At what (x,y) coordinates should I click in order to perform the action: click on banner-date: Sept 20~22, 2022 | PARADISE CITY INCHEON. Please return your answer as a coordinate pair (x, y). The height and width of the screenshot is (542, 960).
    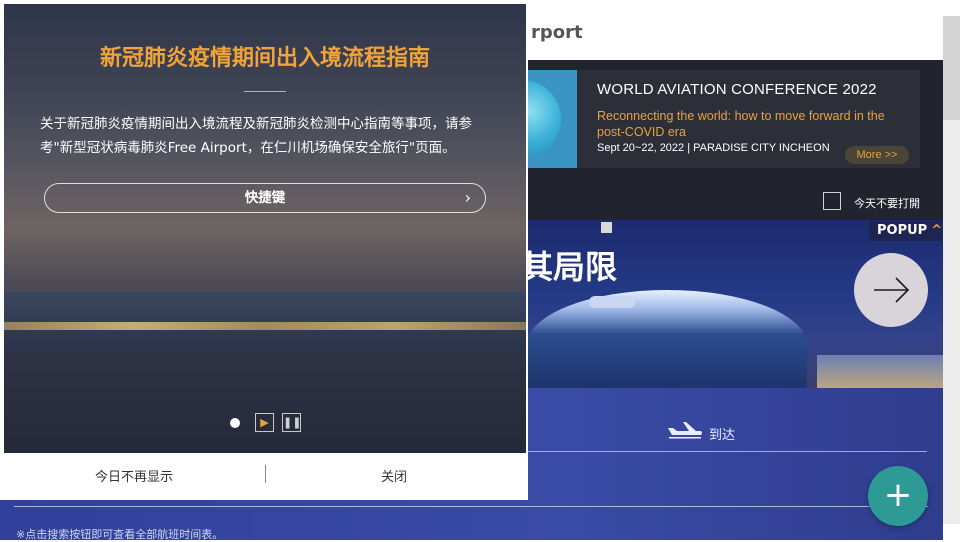
    Looking at the image, I should click on (713, 148).